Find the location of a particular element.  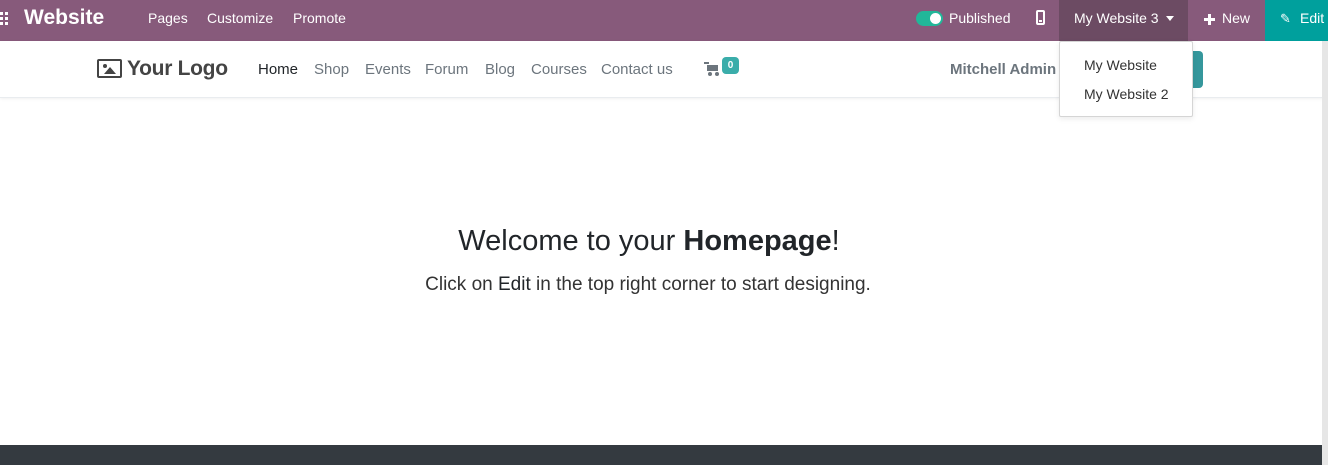

published-toggle is located at coordinates (929, 18).